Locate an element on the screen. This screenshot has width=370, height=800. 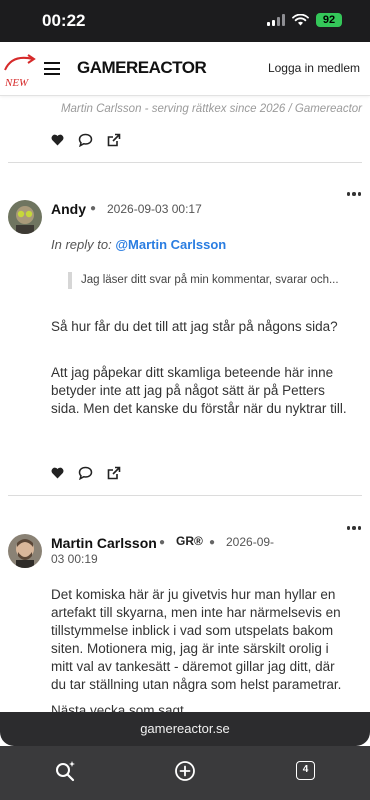
comment-paragraph: Nästa vecka som sagt is located at coordinates (117, 707).